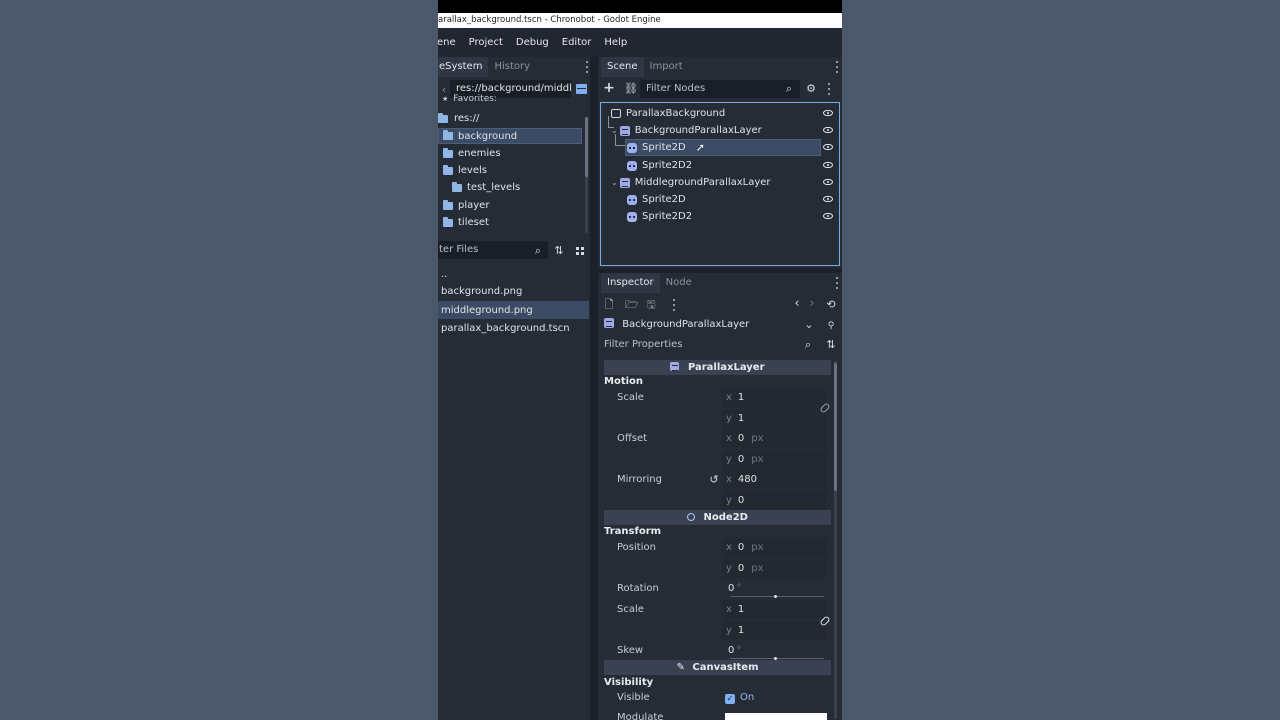 Image resolution: width=1280 pixels, height=720 pixels. Describe the element at coordinates (623, 382) in the screenshot. I see `group-motion: Motion` at that location.